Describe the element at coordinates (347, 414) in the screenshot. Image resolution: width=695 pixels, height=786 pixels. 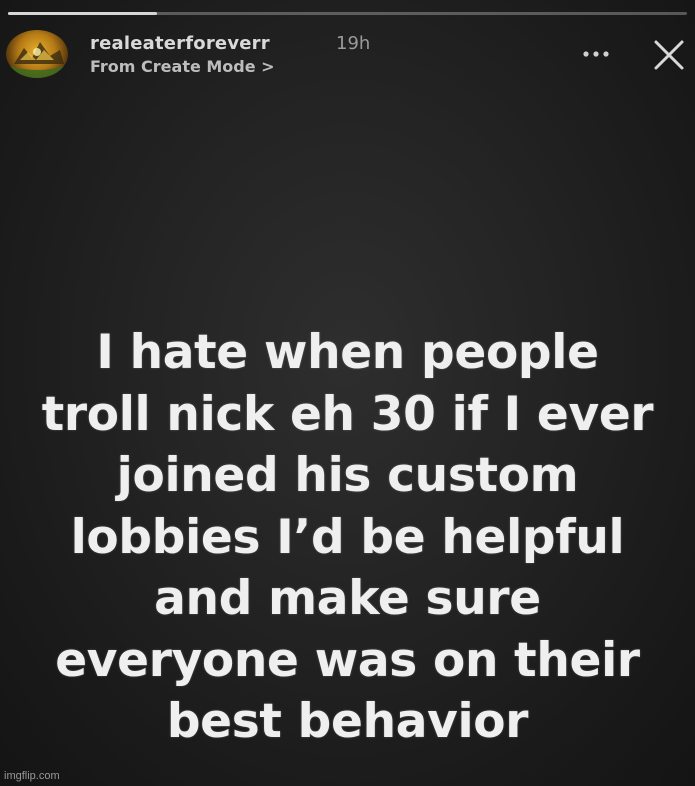
I see `story-text-line: troll nick eh 30 if I ever` at that location.